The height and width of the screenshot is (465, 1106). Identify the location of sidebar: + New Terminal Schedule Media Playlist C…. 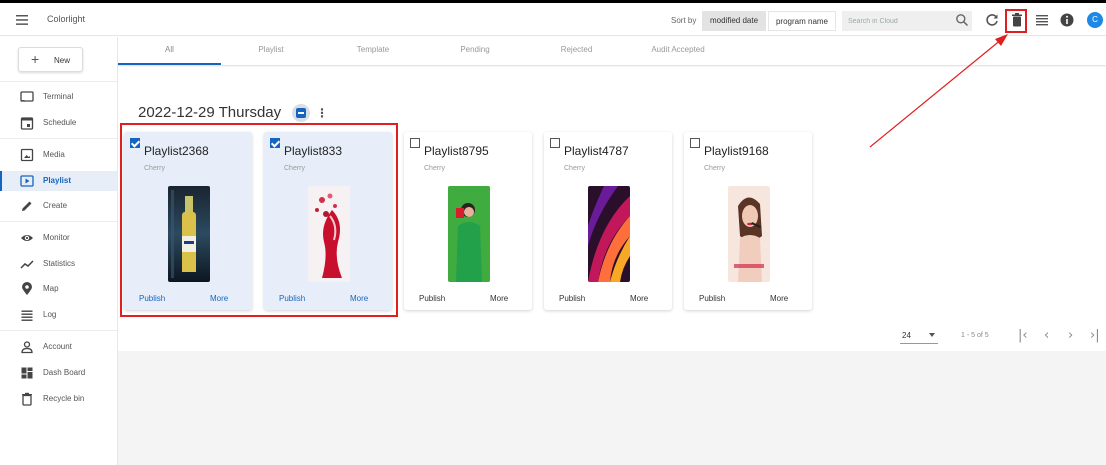
(59, 251).